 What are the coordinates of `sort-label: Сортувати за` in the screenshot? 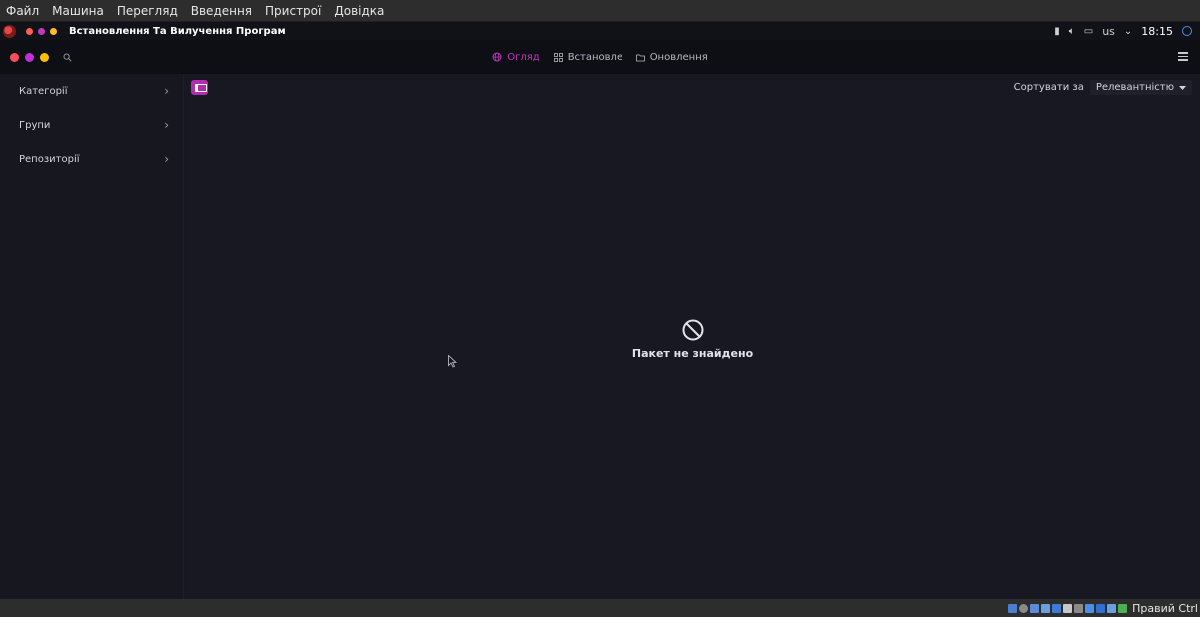 It's located at (1048, 87).